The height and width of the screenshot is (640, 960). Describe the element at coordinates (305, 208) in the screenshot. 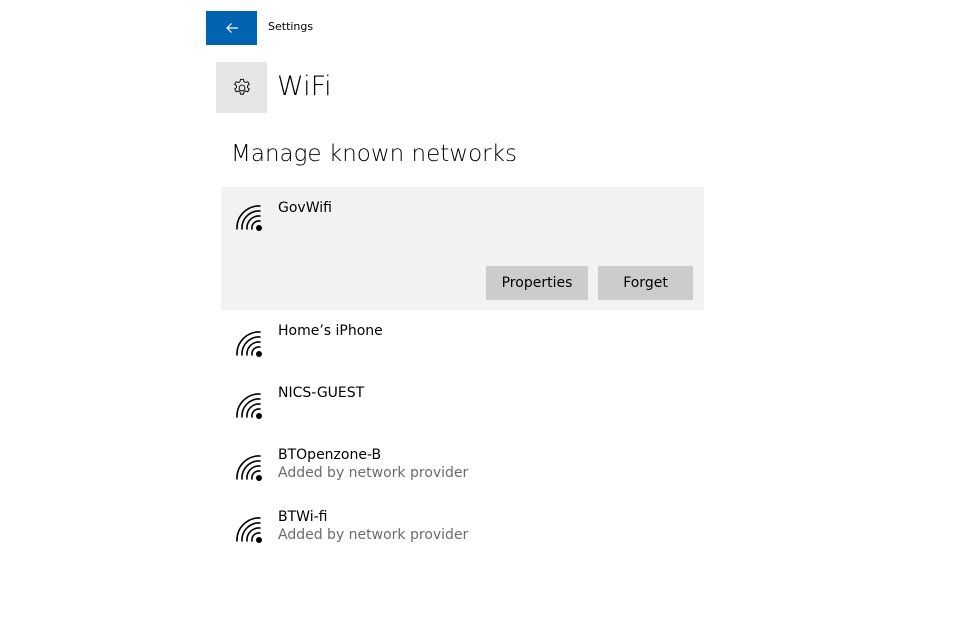

I see `network-name: GovWifi` at that location.